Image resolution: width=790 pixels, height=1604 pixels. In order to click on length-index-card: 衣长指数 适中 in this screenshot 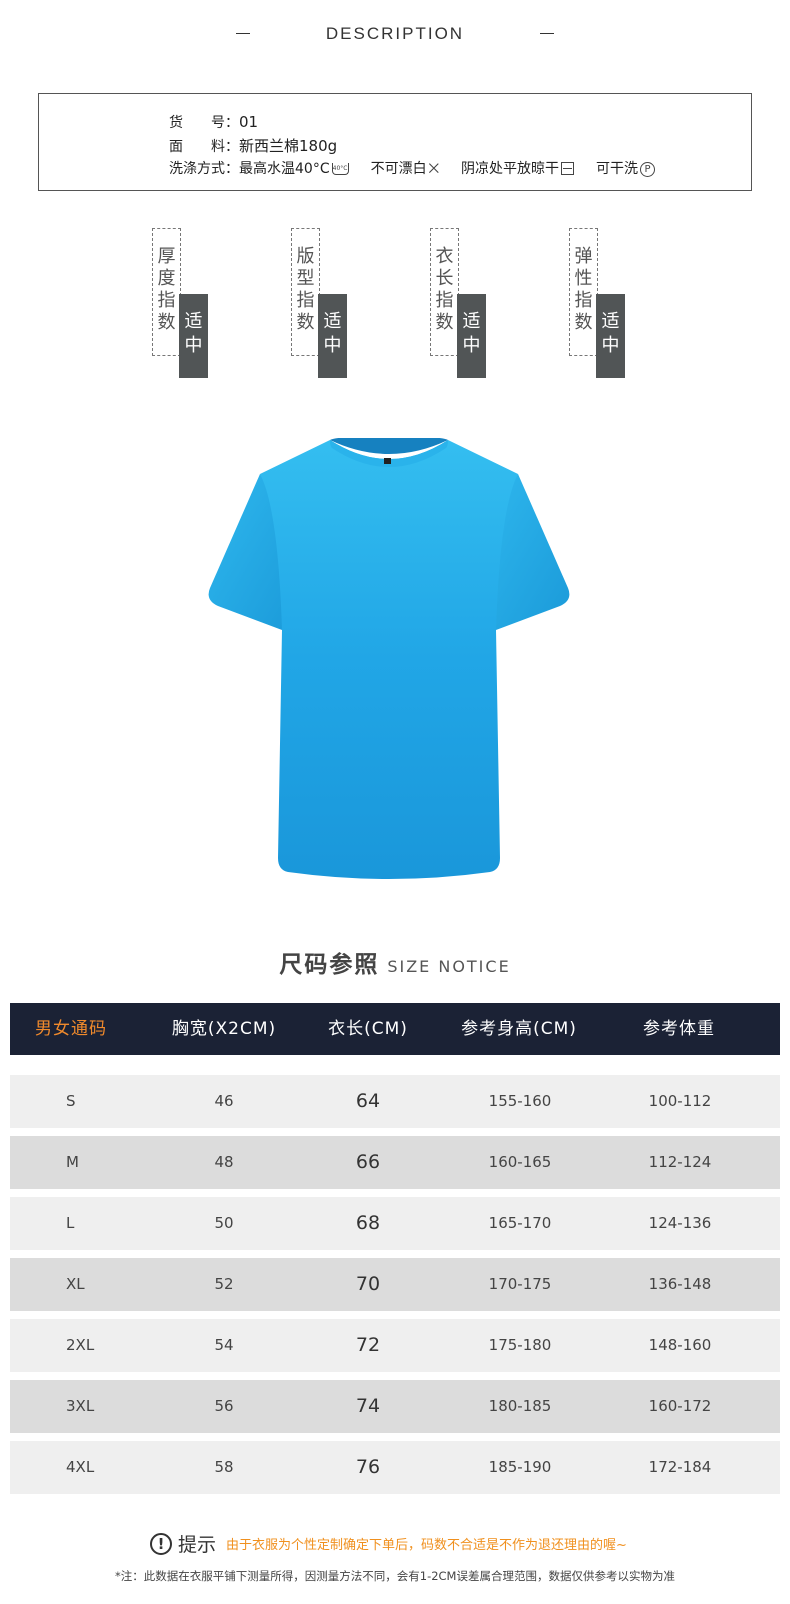, I will do `click(460, 303)`.